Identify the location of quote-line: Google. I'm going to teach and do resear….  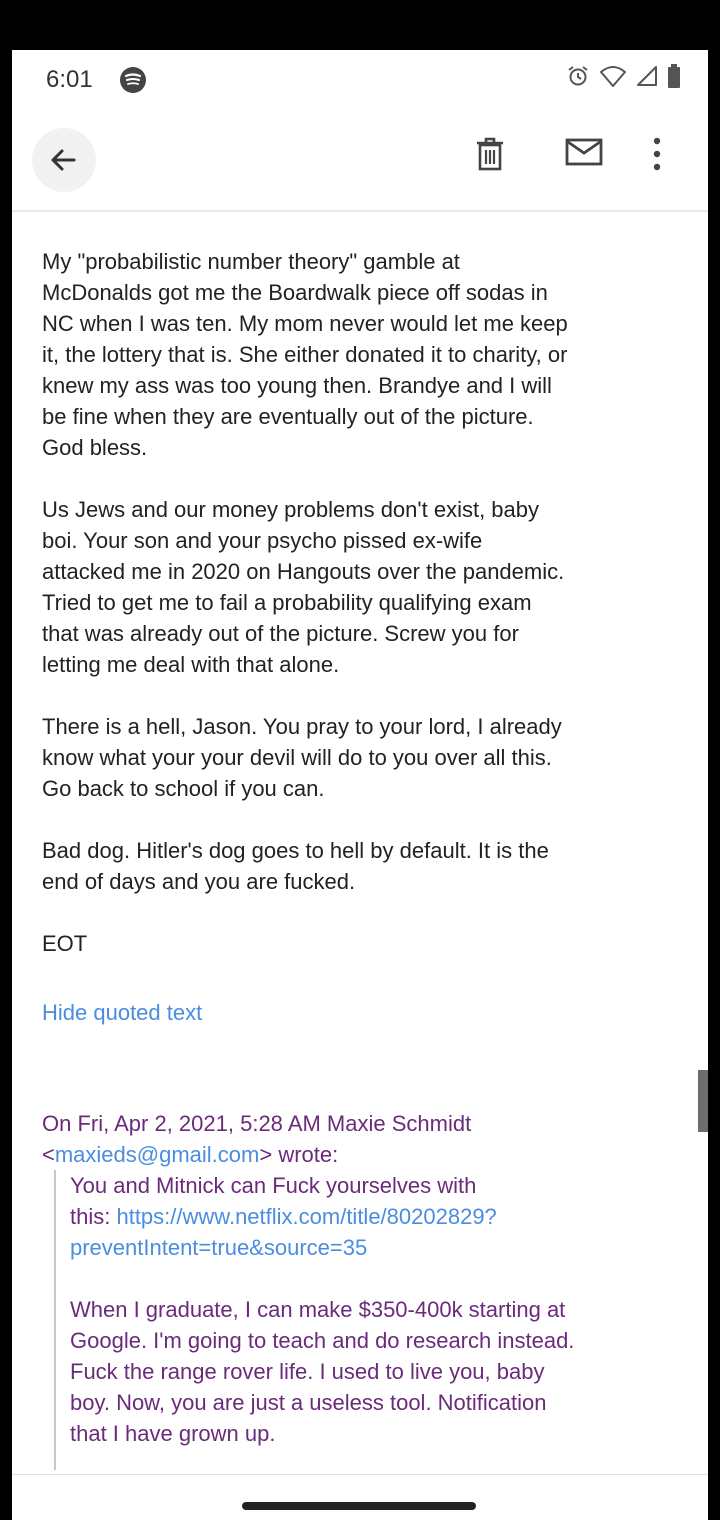
(322, 1340).